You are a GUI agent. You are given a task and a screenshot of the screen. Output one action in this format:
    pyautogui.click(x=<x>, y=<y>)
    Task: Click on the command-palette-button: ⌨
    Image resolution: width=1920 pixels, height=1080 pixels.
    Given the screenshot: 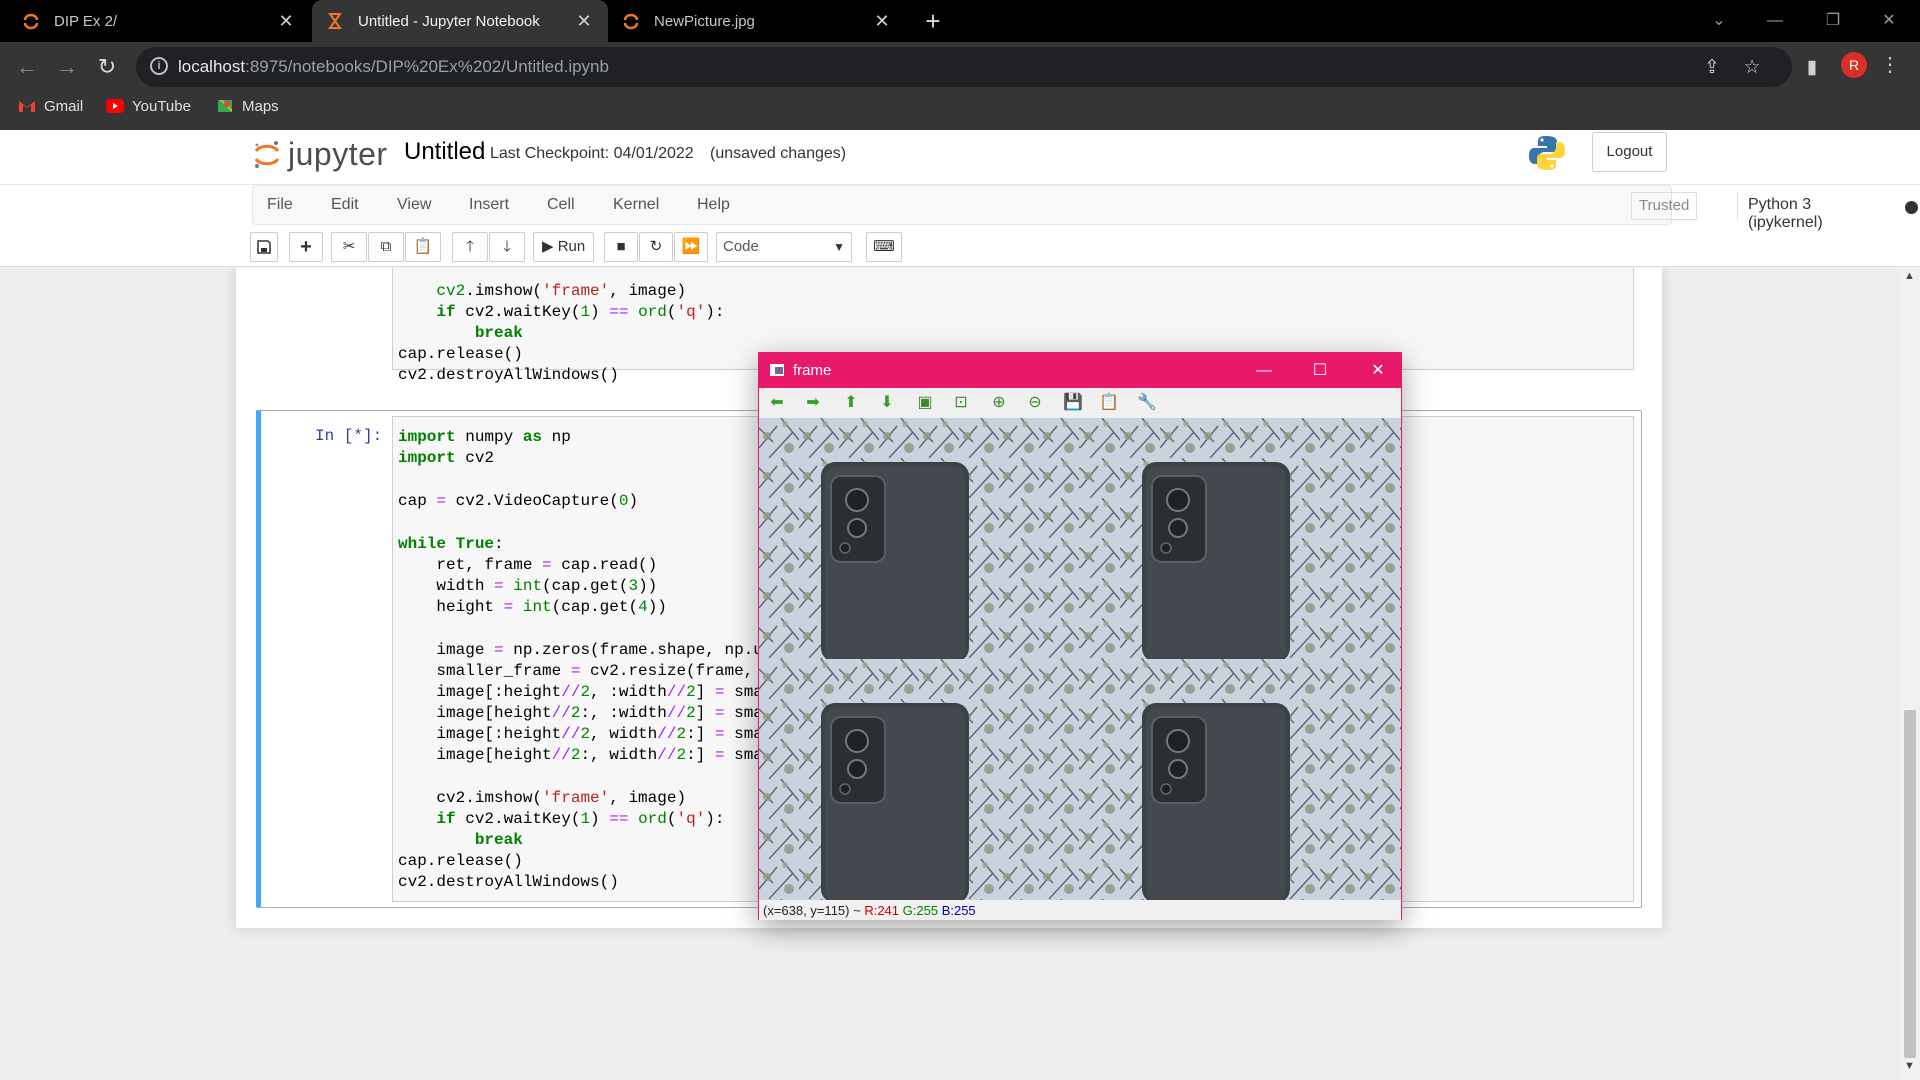 What is the action you would take?
    pyautogui.click(x=884, y=247)
    